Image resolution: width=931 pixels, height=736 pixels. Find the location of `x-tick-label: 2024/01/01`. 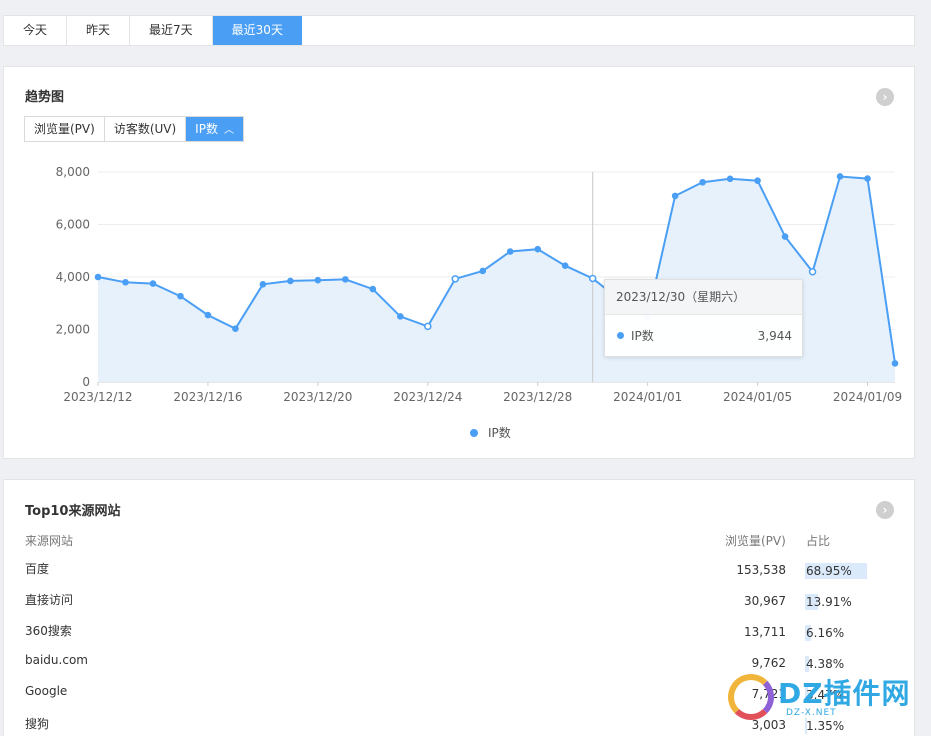

x-tick-label: 2024/01/01 is located at coordinates (647, 397).